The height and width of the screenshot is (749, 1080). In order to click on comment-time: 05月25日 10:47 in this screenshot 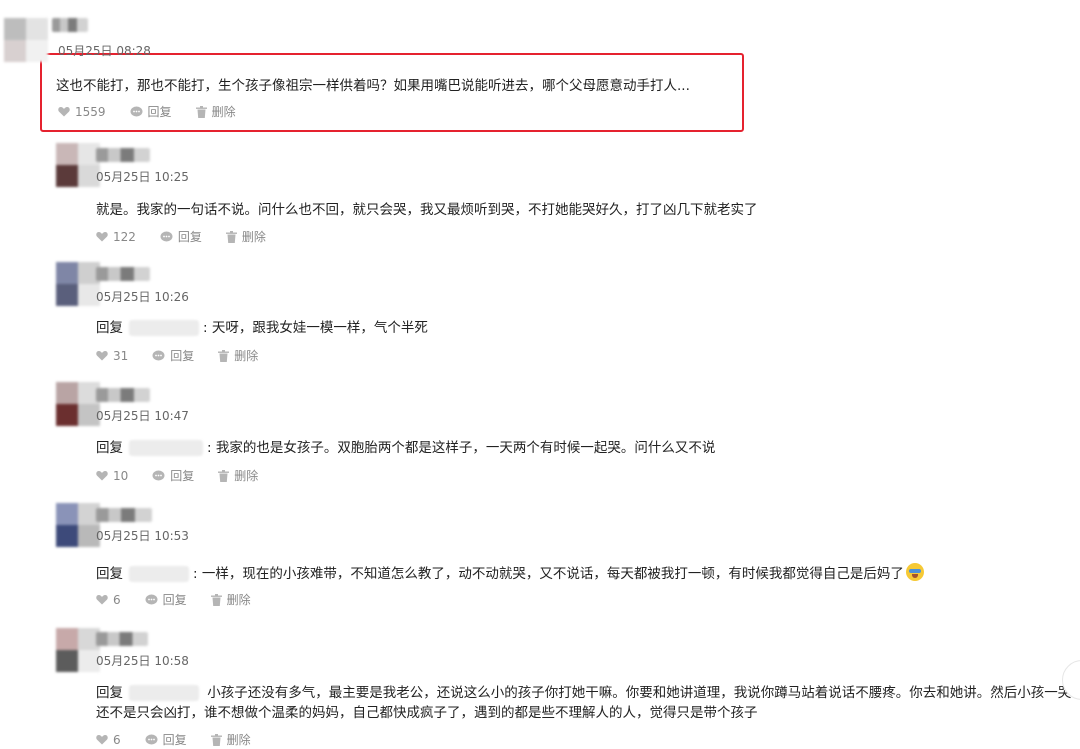, I will do `click(142, 416)`.